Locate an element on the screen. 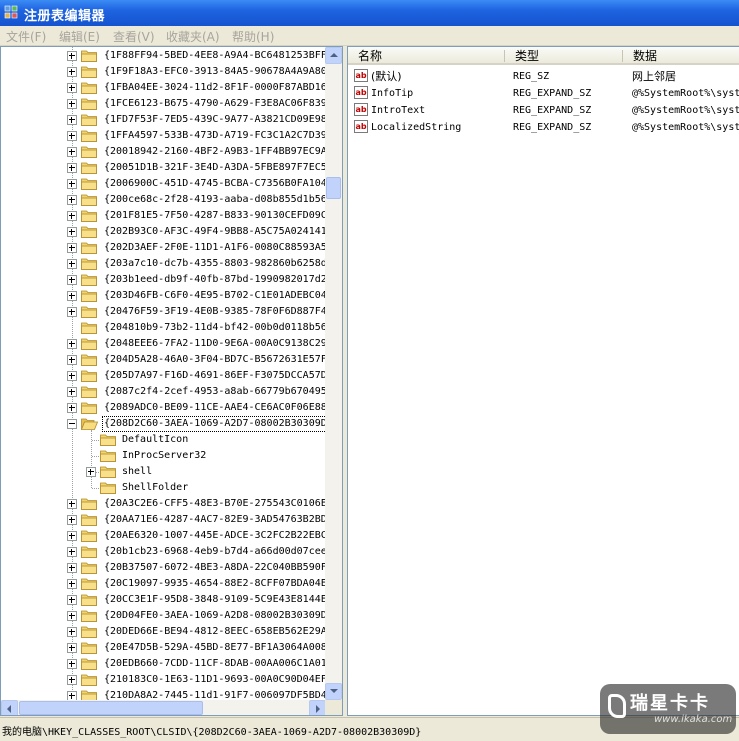 Image resolution: width=739 pixels, height=741 pixels. column-header-type: 类型 is located at coordinates (564, 56).